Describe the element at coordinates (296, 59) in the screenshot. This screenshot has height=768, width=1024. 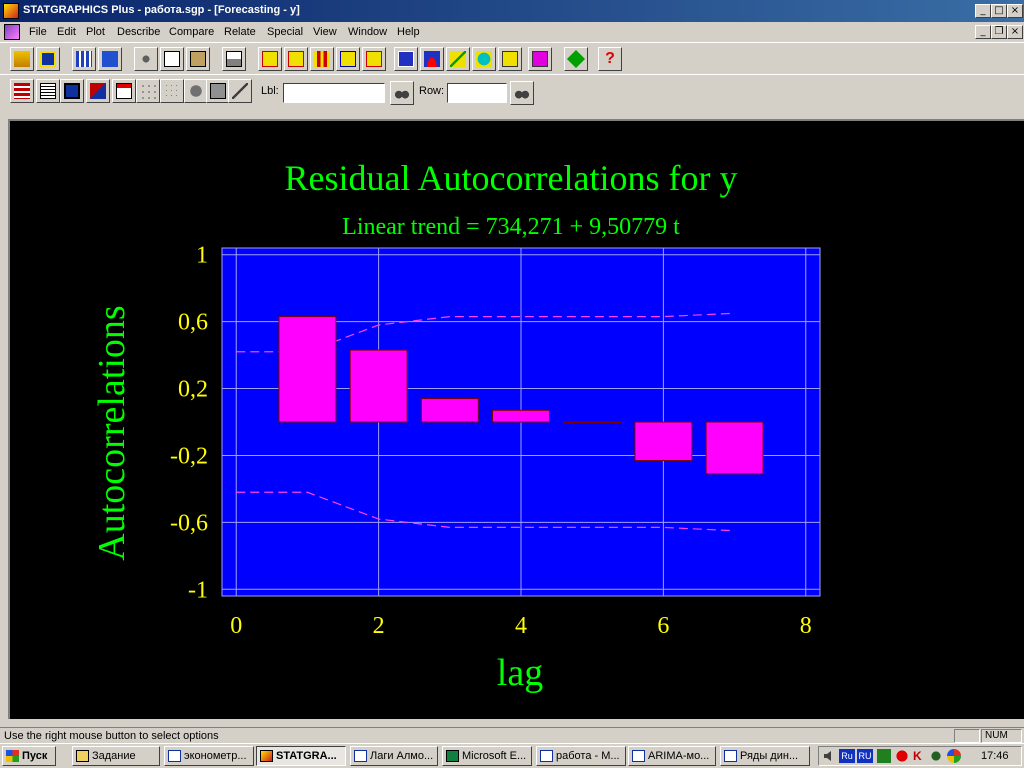
I see `boxplot-button` at that location.